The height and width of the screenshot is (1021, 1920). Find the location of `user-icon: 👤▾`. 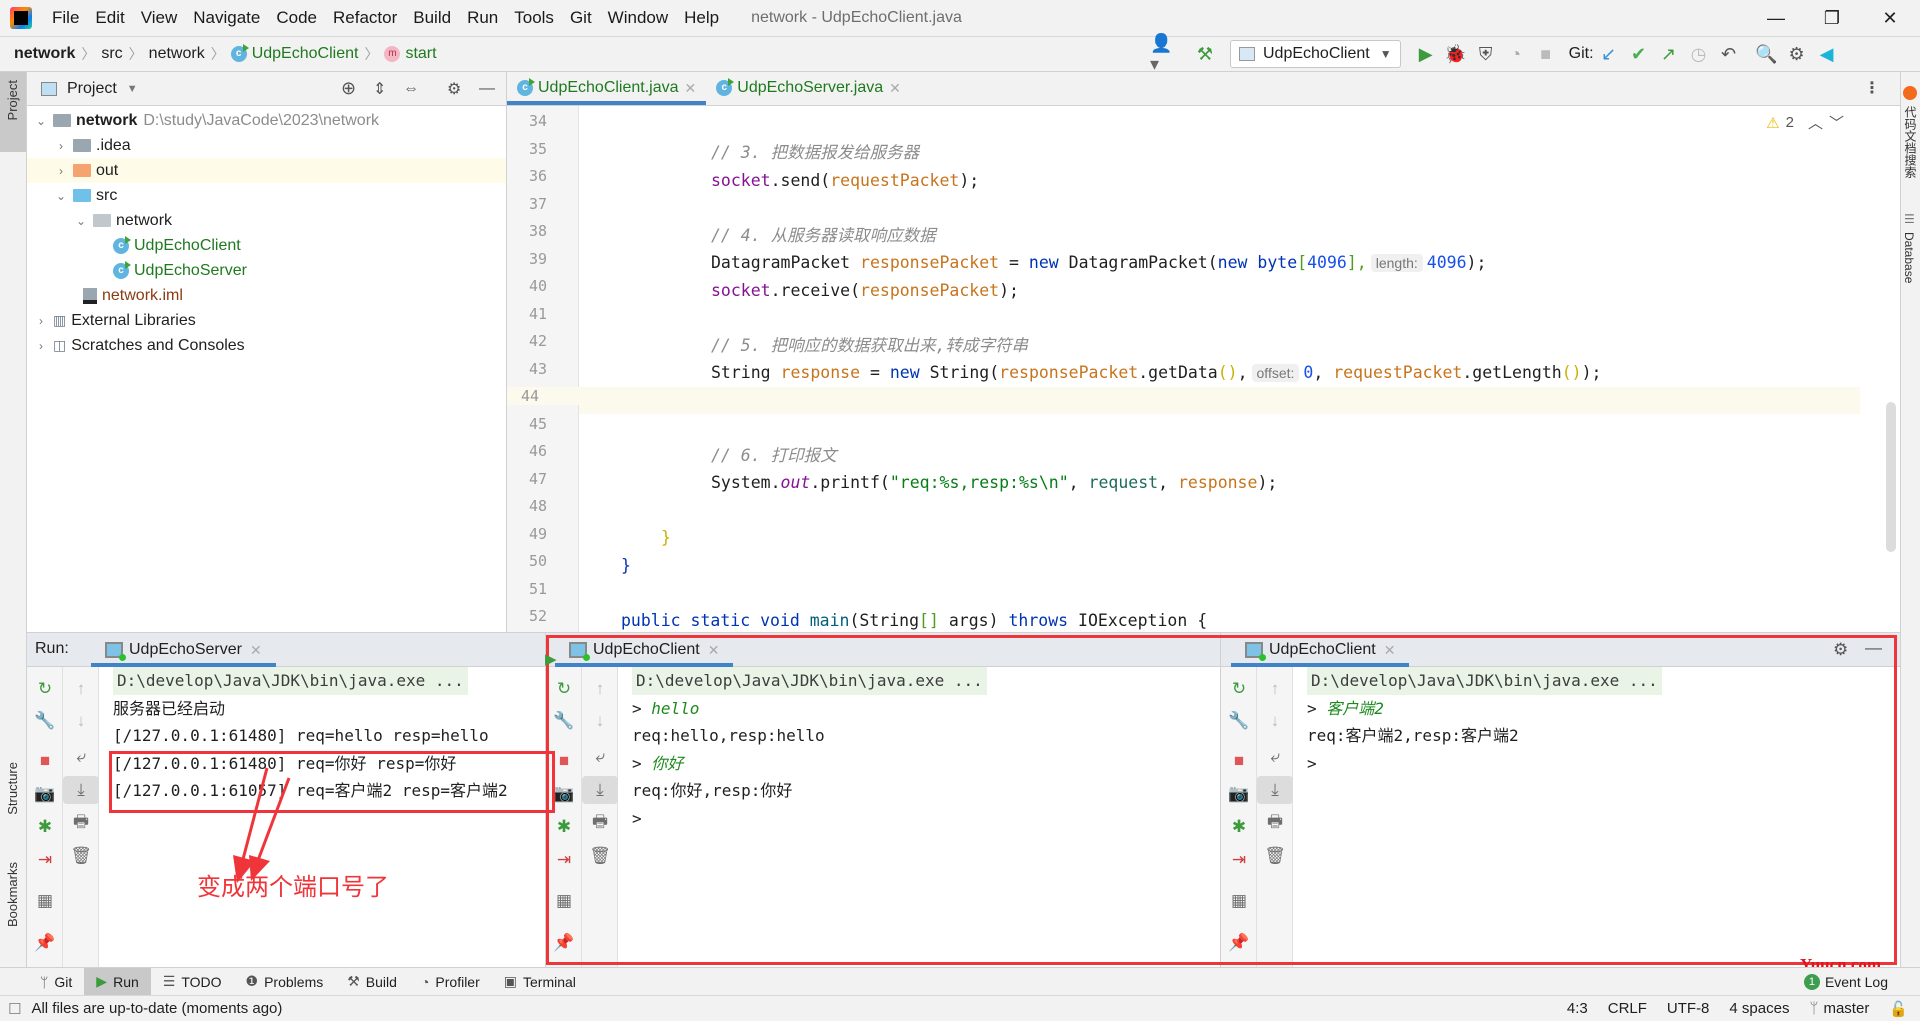

user-icon: 👤▾ is located at coordinates (1165, 53).